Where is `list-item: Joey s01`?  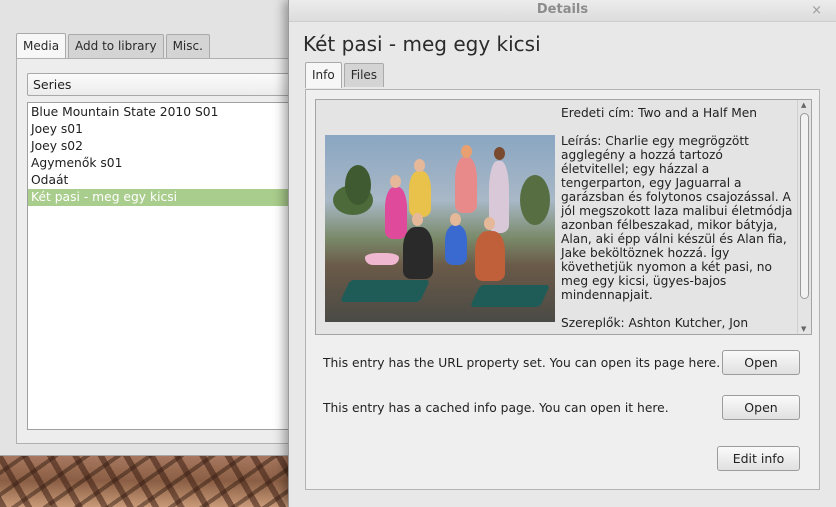
list-item: Joey s01 is located at coordinates (164, 129).